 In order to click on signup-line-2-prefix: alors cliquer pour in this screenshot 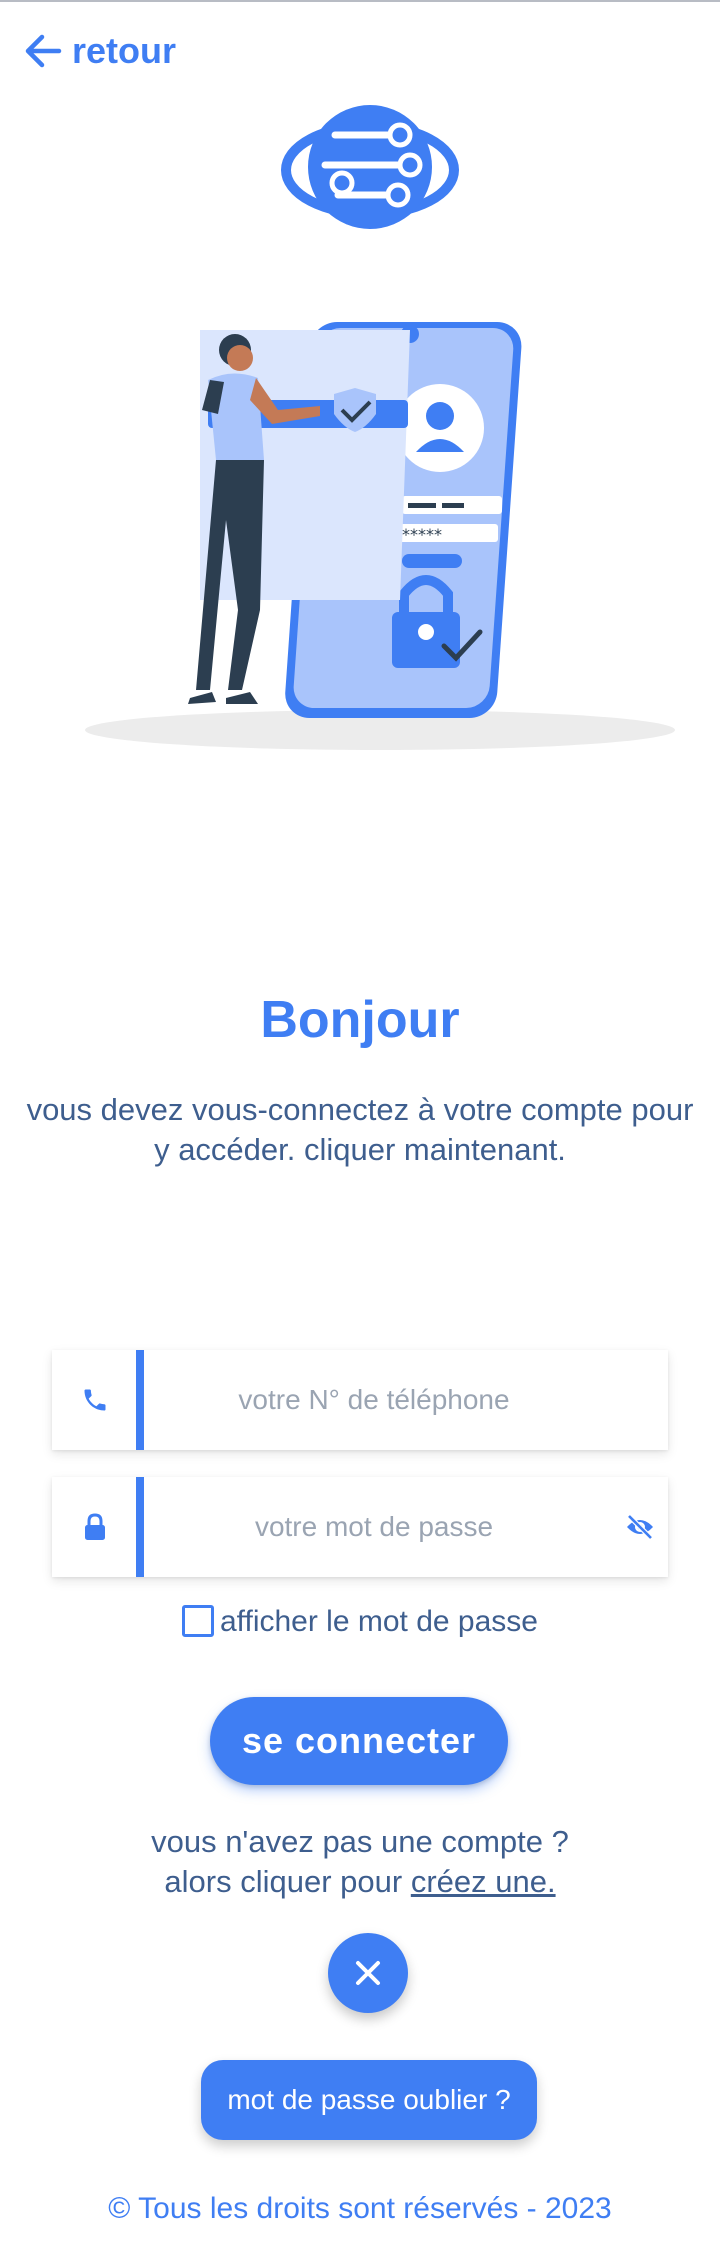, I will do `click(287, 1881)`.